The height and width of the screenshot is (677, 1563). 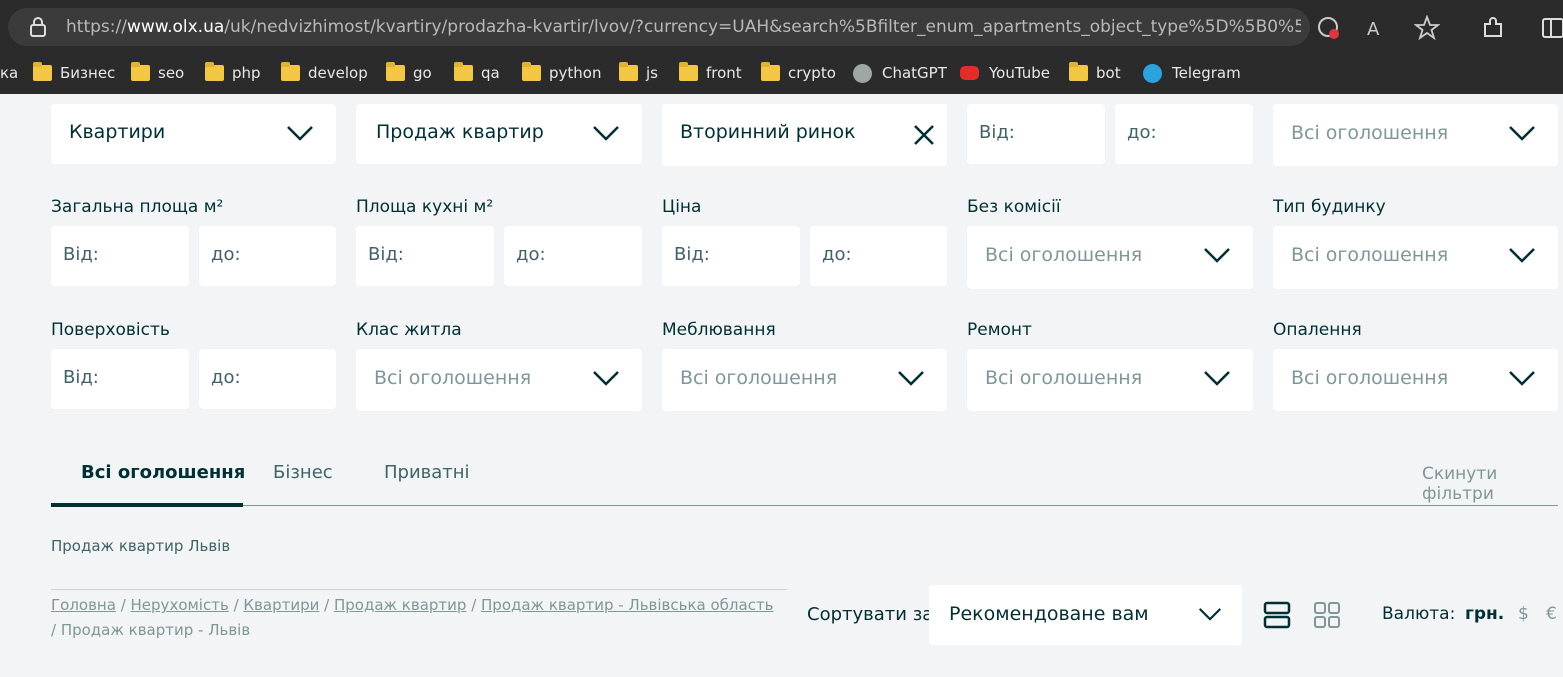 I want to click on breadcrumb-link-real-estate: Нерухомість, so click(x=180, y=605).